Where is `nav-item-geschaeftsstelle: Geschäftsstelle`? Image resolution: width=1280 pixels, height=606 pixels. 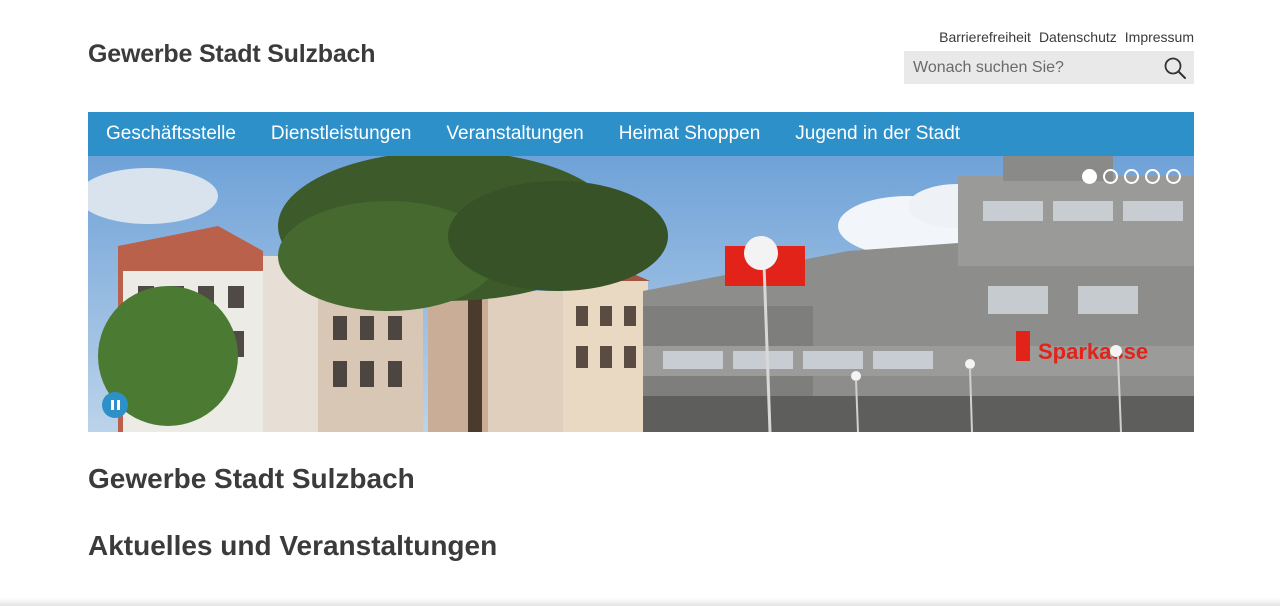 nav-item-geschaeftsstelle: Geschäftsstelle is located at coordinates (171, 134).